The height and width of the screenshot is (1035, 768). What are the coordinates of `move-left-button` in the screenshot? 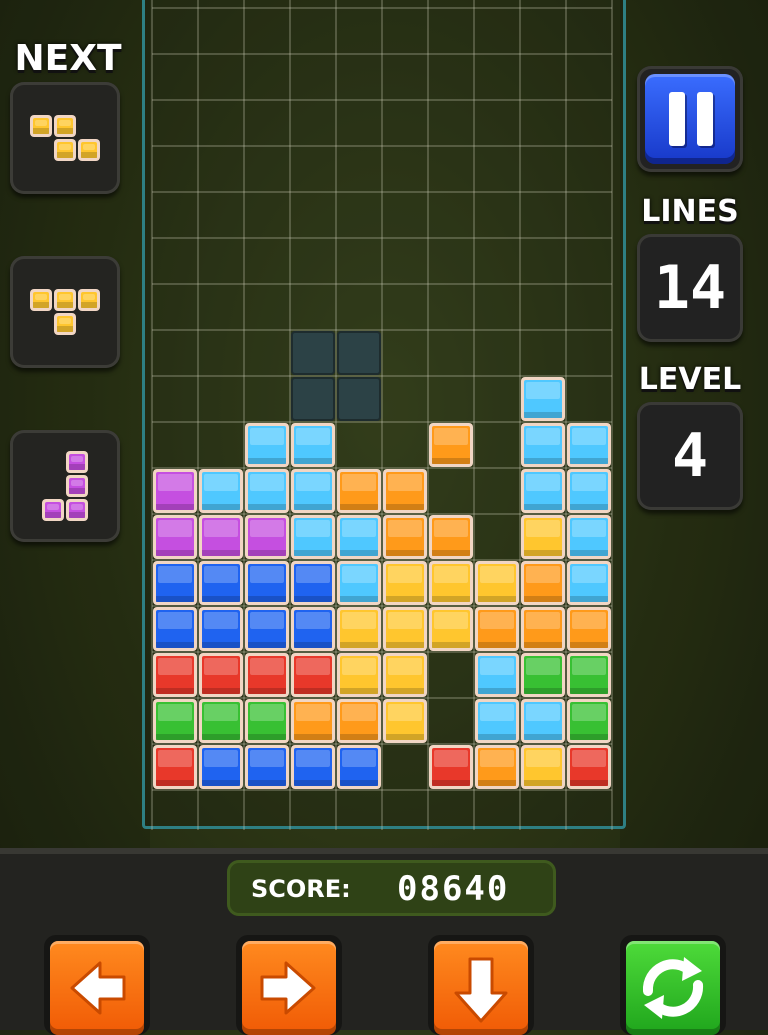 It's located at (97, 985).